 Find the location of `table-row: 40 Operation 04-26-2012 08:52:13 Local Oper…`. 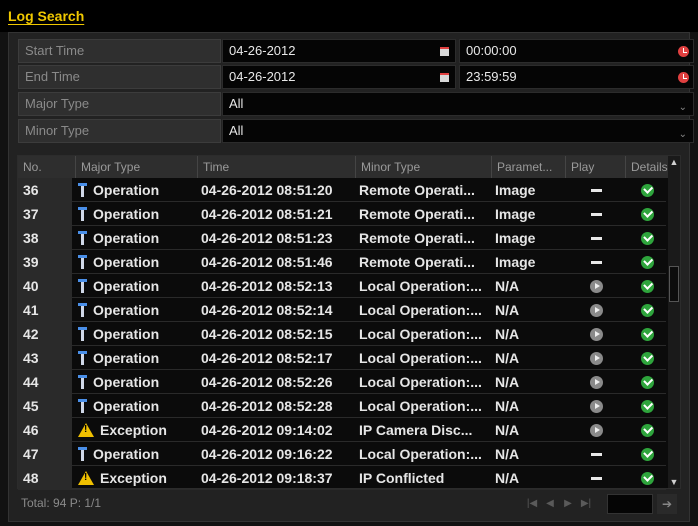

table-row: 40 Operation 04-26-2012 08:52:13 Local Oper… is located at coordinates (349, 286).